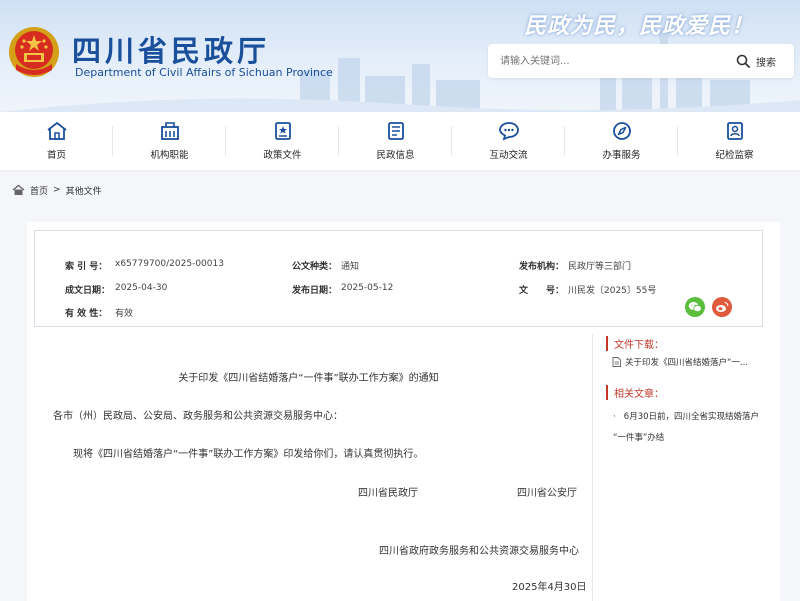 The width and height of the screenshot is (800, 601). I want to click on file-icon, so click(616, 362).